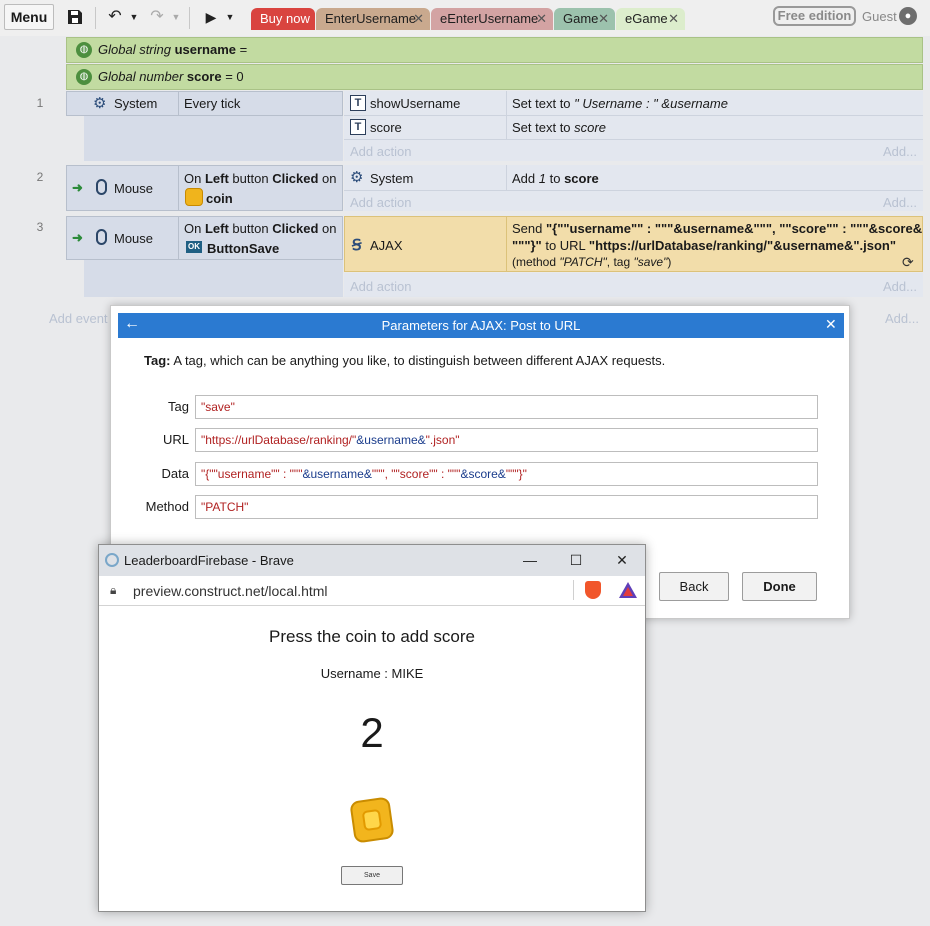  I want to click on play-icon: ▶, so click(211, 17).